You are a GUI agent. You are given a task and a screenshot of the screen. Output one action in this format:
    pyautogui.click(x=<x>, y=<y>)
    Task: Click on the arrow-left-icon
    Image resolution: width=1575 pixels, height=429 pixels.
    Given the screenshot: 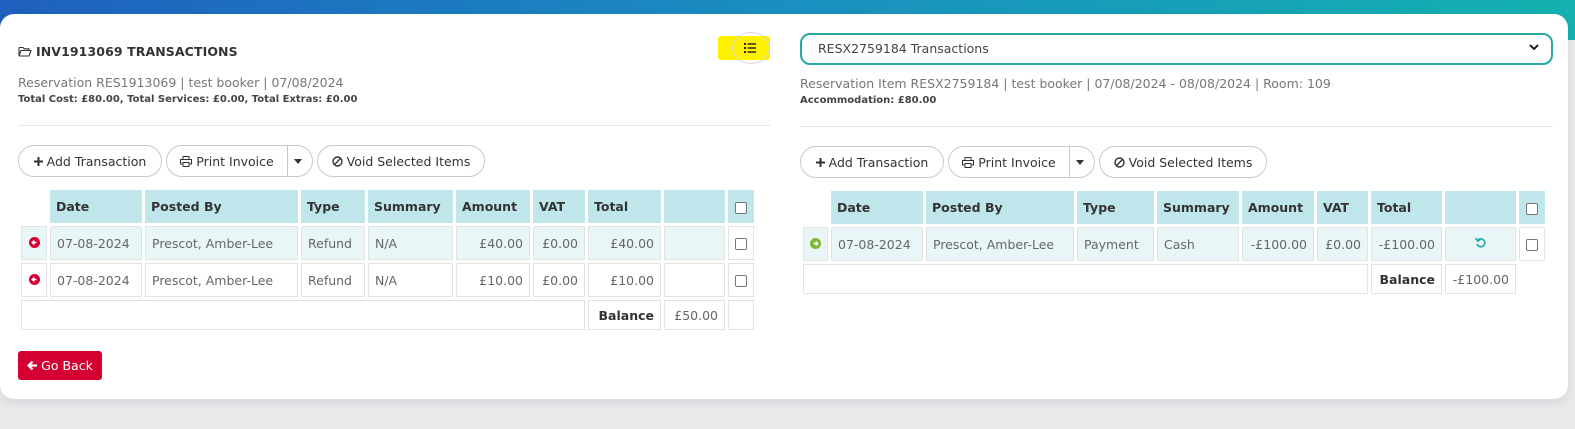 What is the action you would take?
    pyautogui.click(x=32, y=365)
    